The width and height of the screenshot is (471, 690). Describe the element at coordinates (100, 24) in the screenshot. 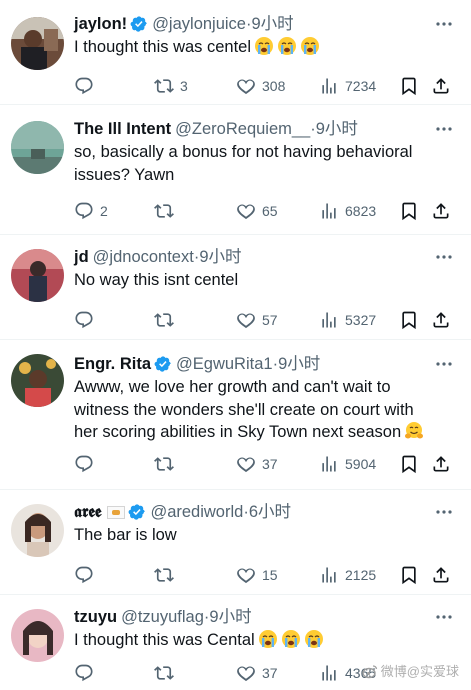

I see `display-name: jaylon!` at that location.